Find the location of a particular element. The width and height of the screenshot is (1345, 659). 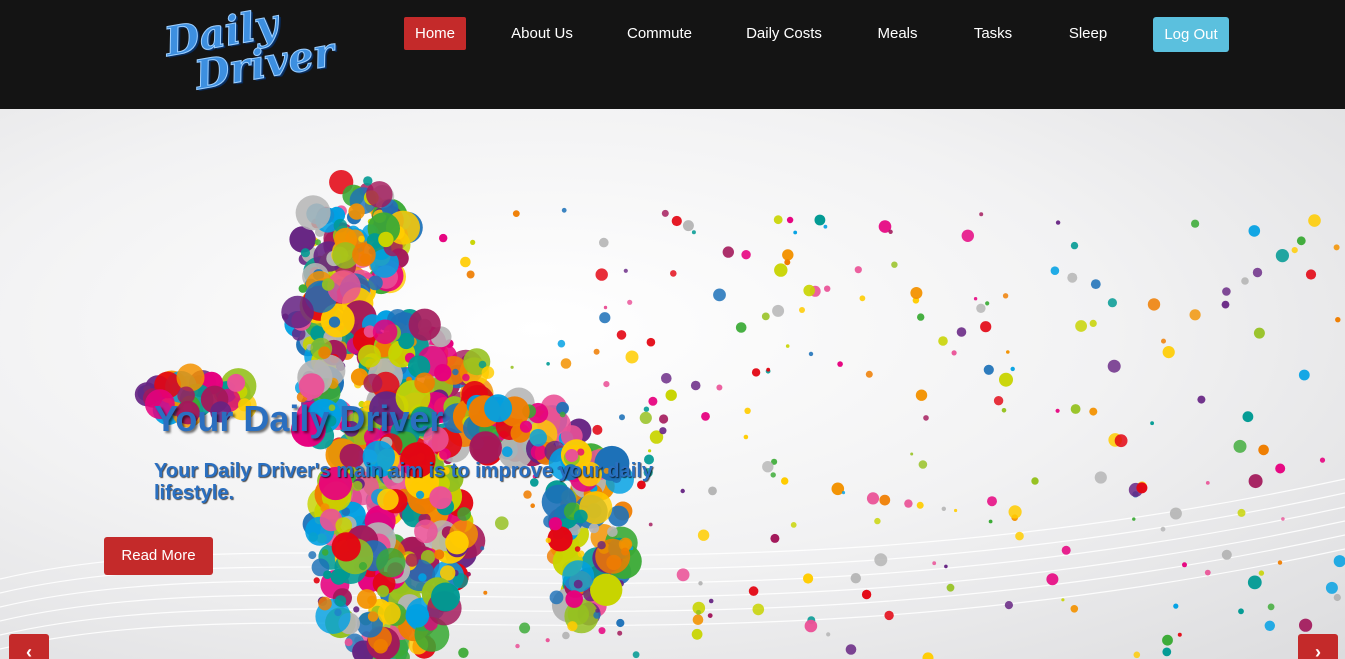

nav-about-us: About Us is located at coordinates (542, 33).